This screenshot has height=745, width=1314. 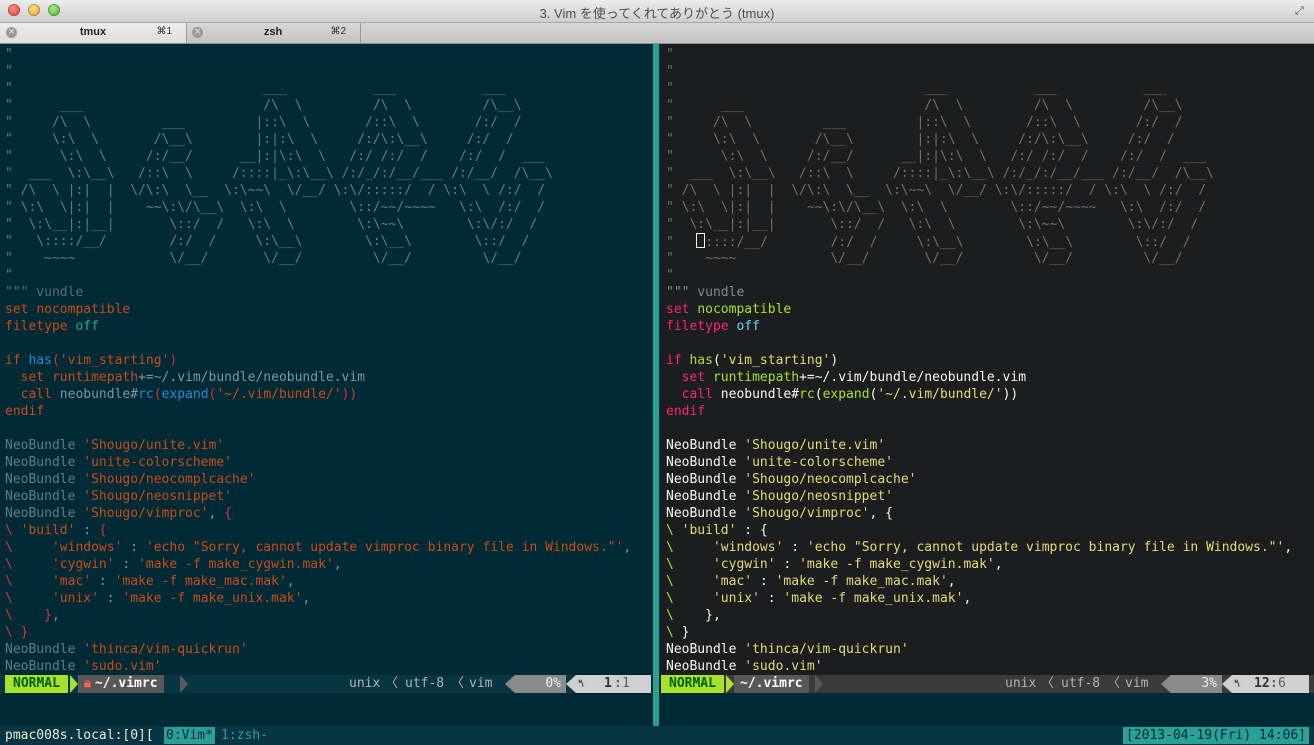 What do you see at coordinates (1215, 735) in the screenshot?
I see `tmux-datetime: [2013-04-19(Fri) 14:06]` at bounding box center [1215, 735].